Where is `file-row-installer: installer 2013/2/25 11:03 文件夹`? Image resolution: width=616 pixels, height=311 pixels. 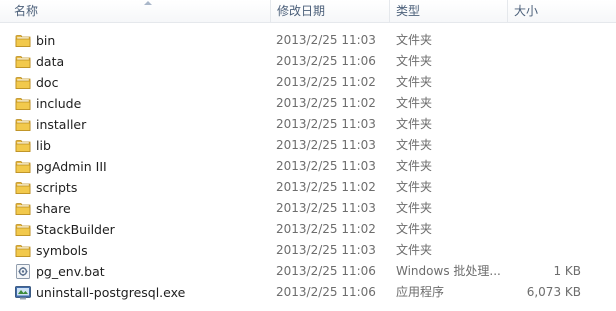
file-row-installer: installer 2013/2/25 11:03 文件夹 is located at coordinates (308, 124).